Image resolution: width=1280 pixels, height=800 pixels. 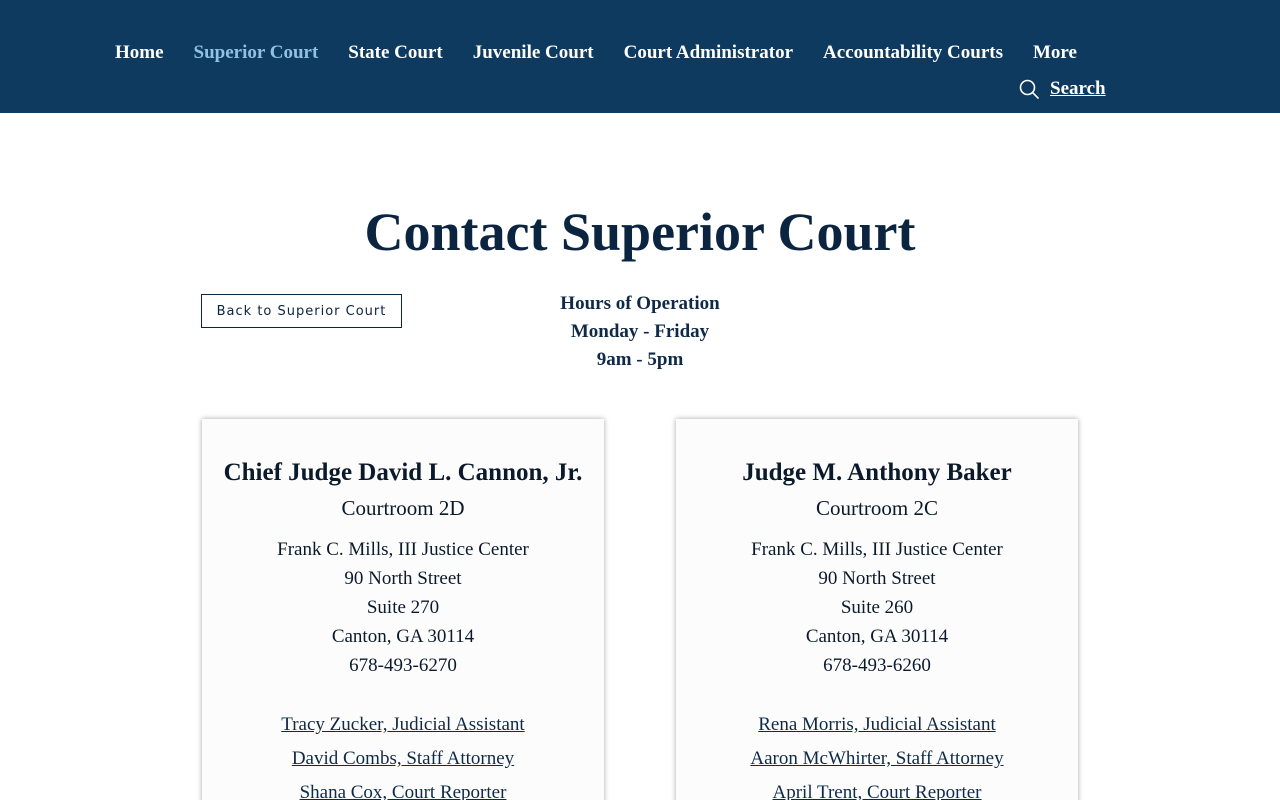 What do you see at coordinates (640, 232) in the screenshot?
I see `page-title: Contact Superior Court` at bounding box center [640, 232].